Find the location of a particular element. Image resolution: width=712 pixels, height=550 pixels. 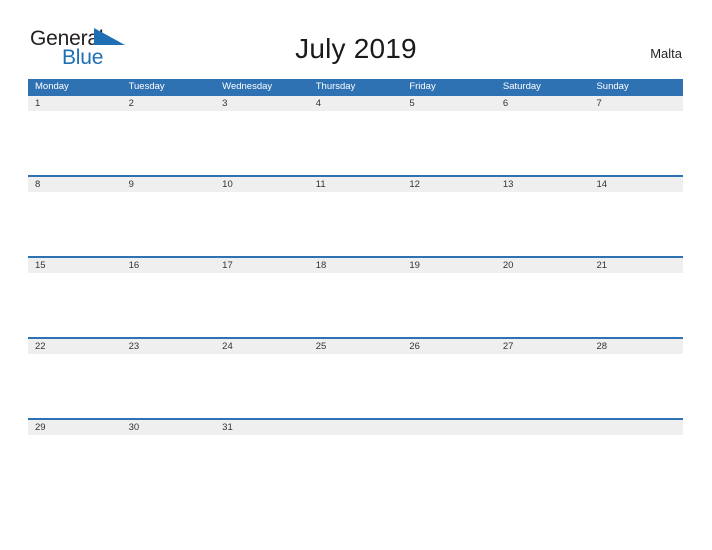

day-cell: 29 is located at coordinates (75, 427).